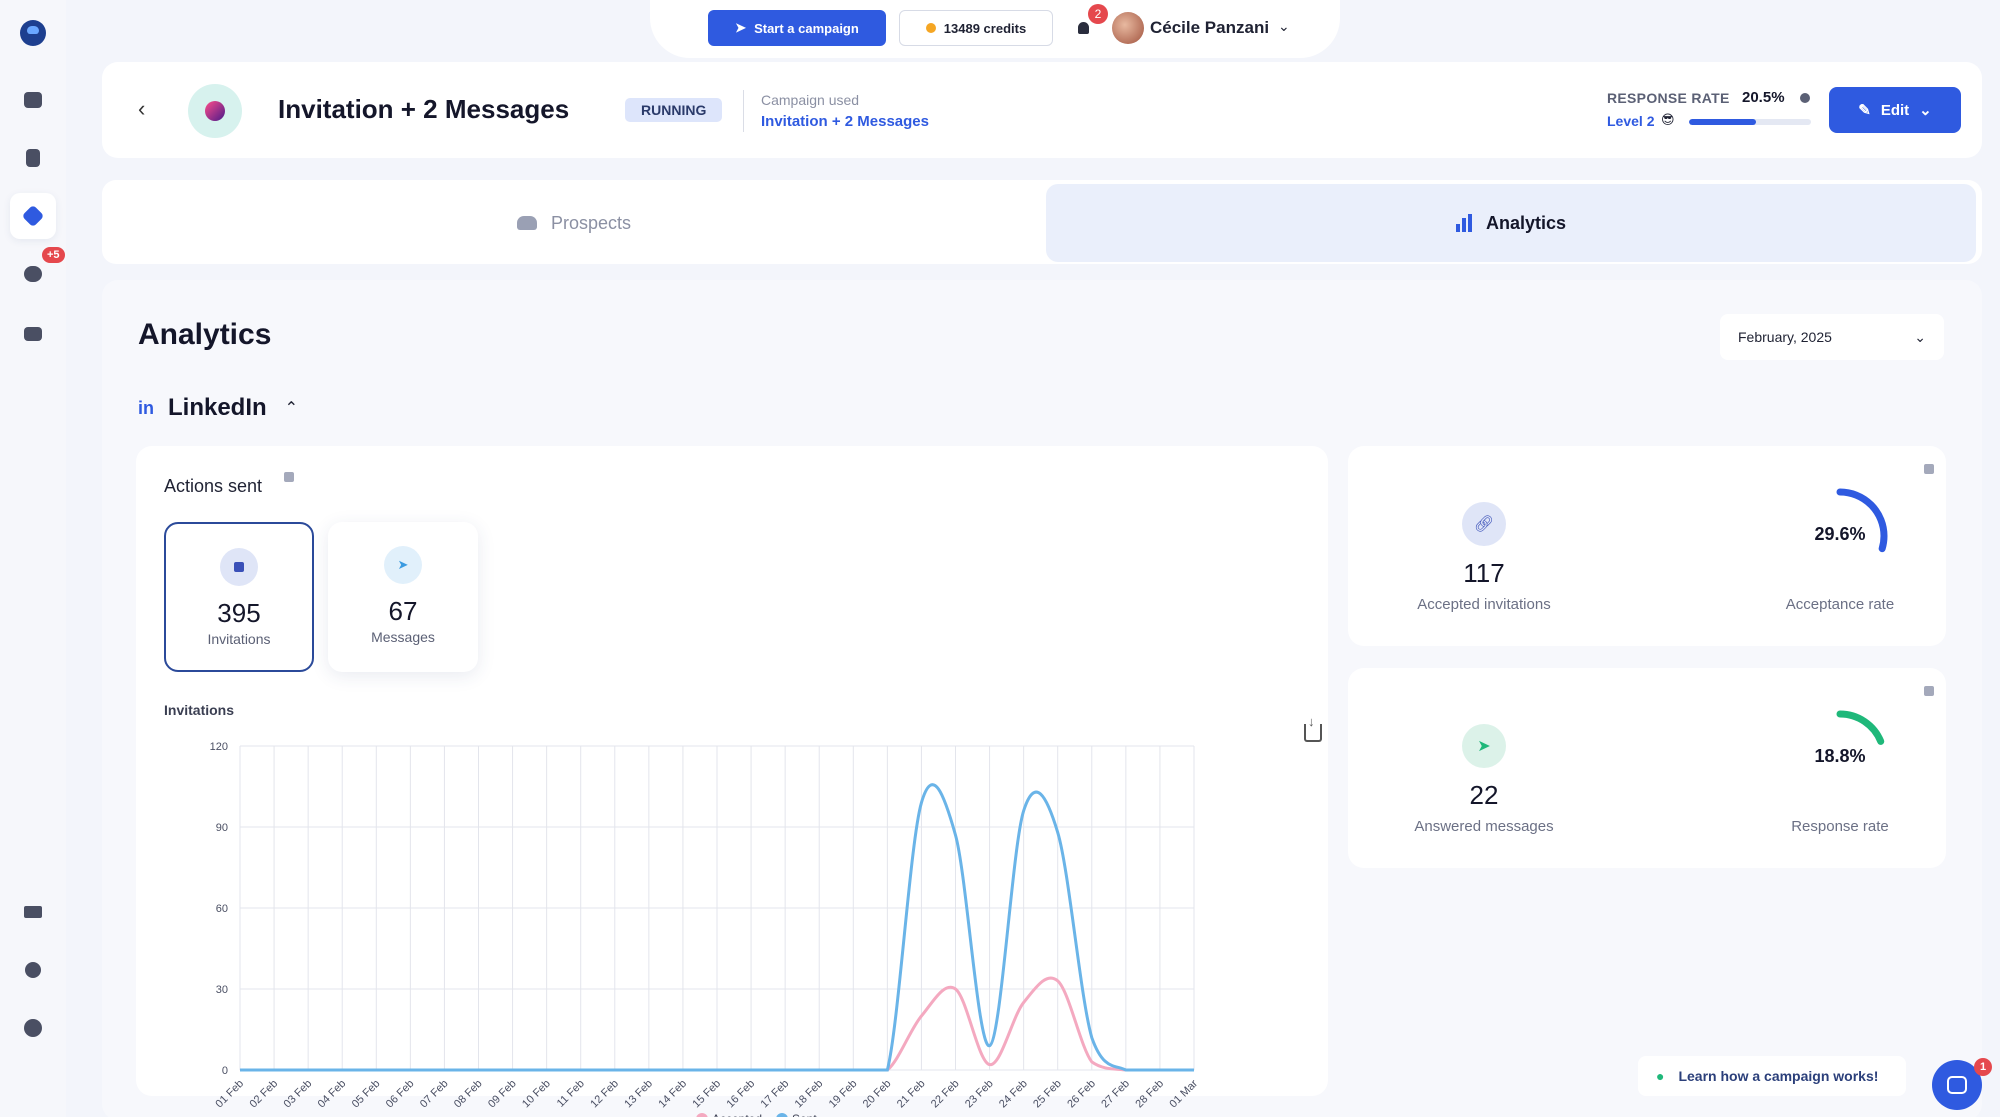  Describe the element at coordinates (205, 334) in the screenshot. I see `page-title: Analytics` at that location.